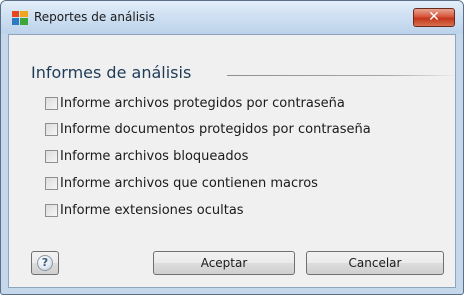  What do you see at coordinates (154, 156) in the screenshot?
I see `option-label: Informe archivos bloqueados` at bounding box center [154, 156].